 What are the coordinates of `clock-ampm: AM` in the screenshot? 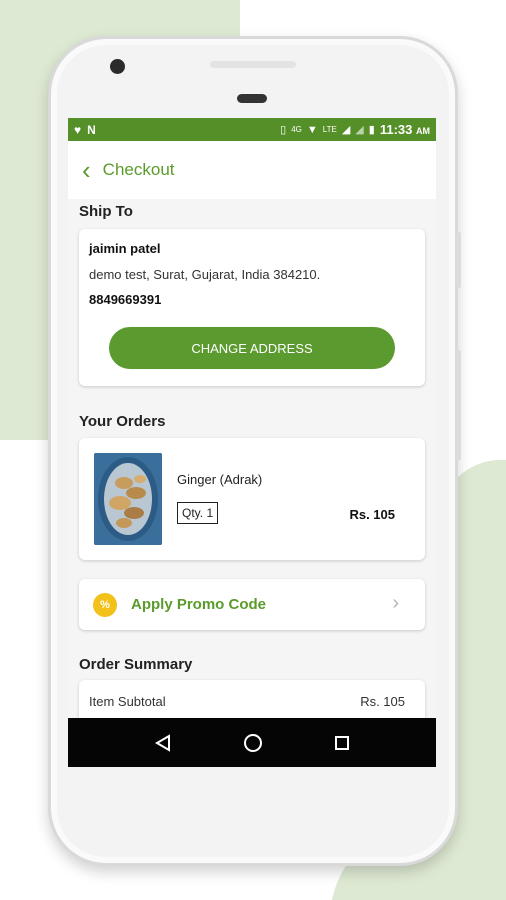 It's located at (423, 131).